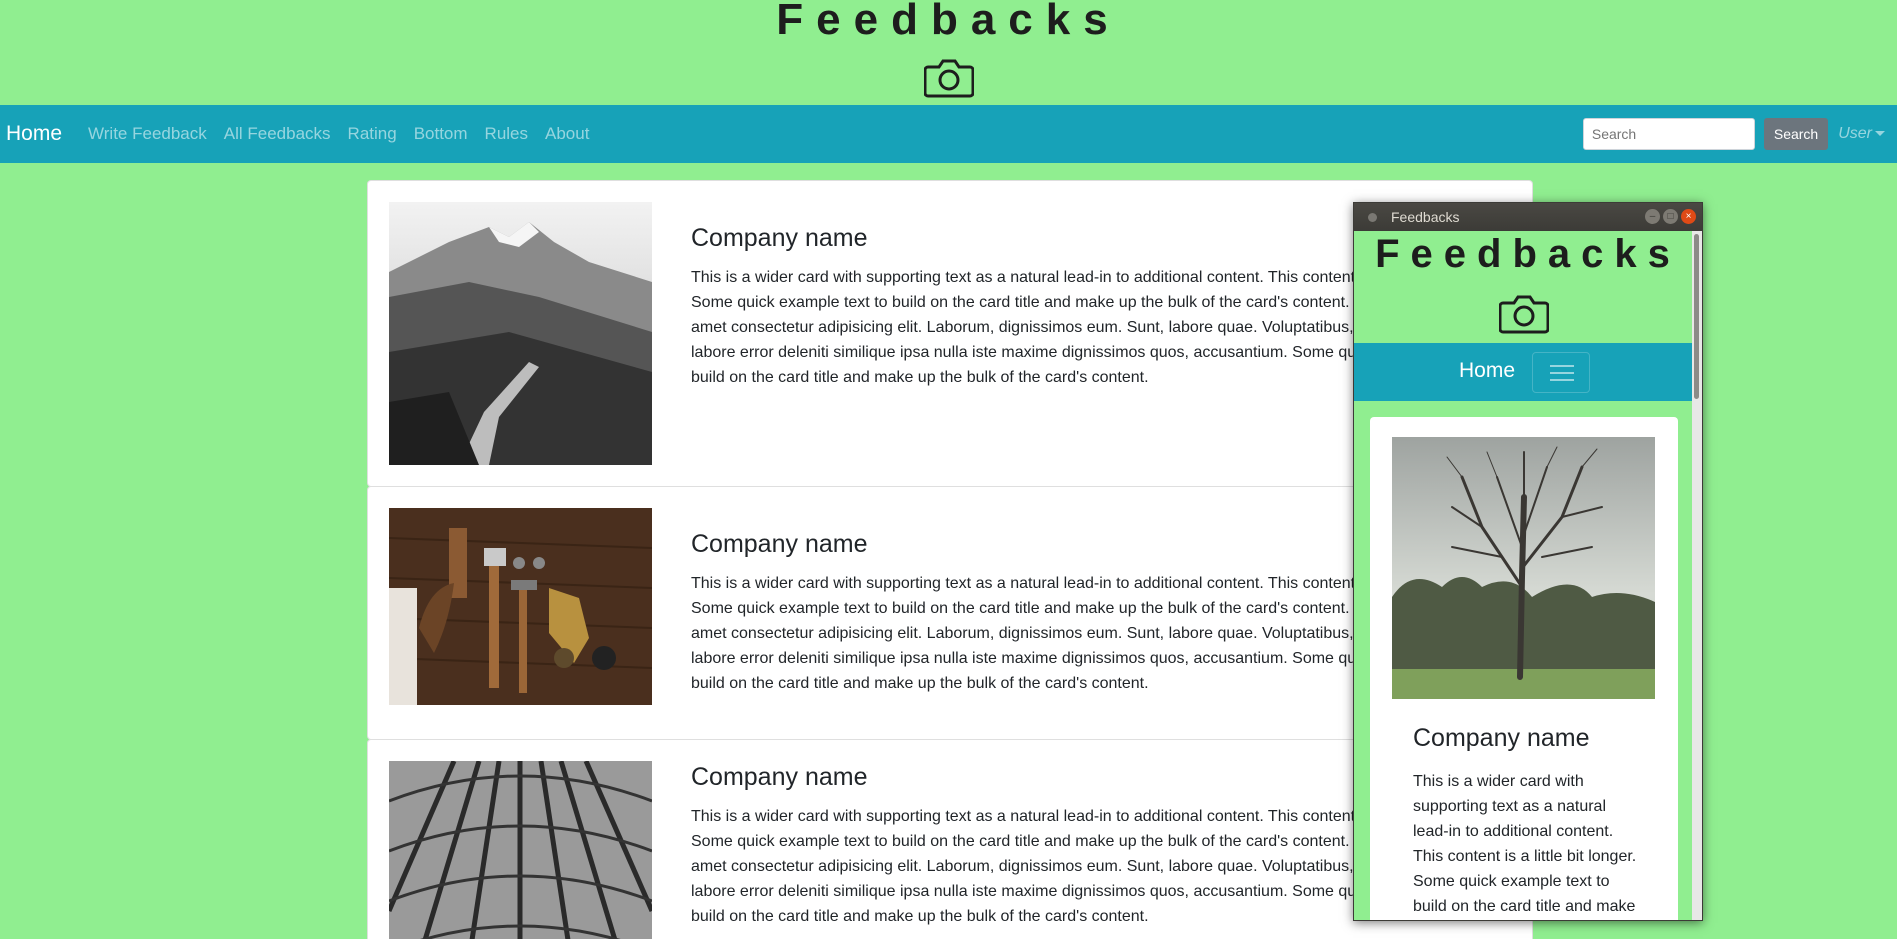  I want to click on mobile-site-title: Feedbacks, so click(1528, 254).